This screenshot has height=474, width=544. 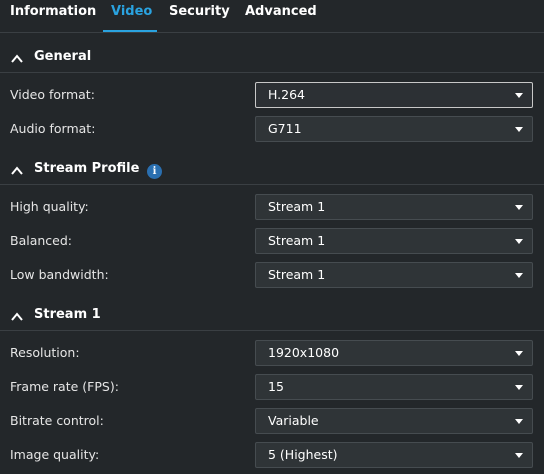 What do you see at coordinates (272, 171) in the screenshot?
I see `section-stream-profile-header: Stream Profile i` at bounding box center [272, 171].